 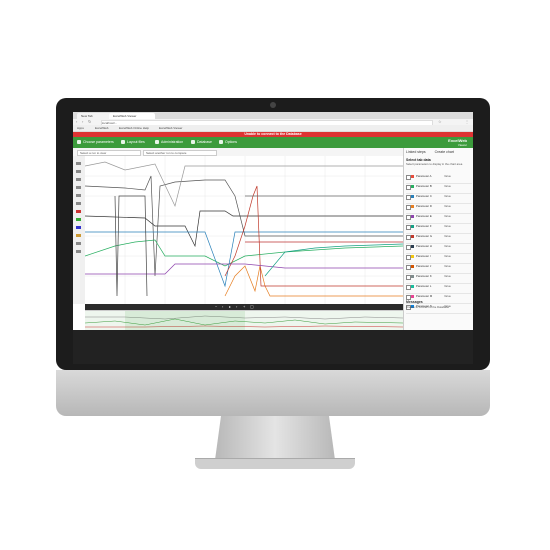 I want to click on parameter-name: Parameter D, so click(x=424, y=206).